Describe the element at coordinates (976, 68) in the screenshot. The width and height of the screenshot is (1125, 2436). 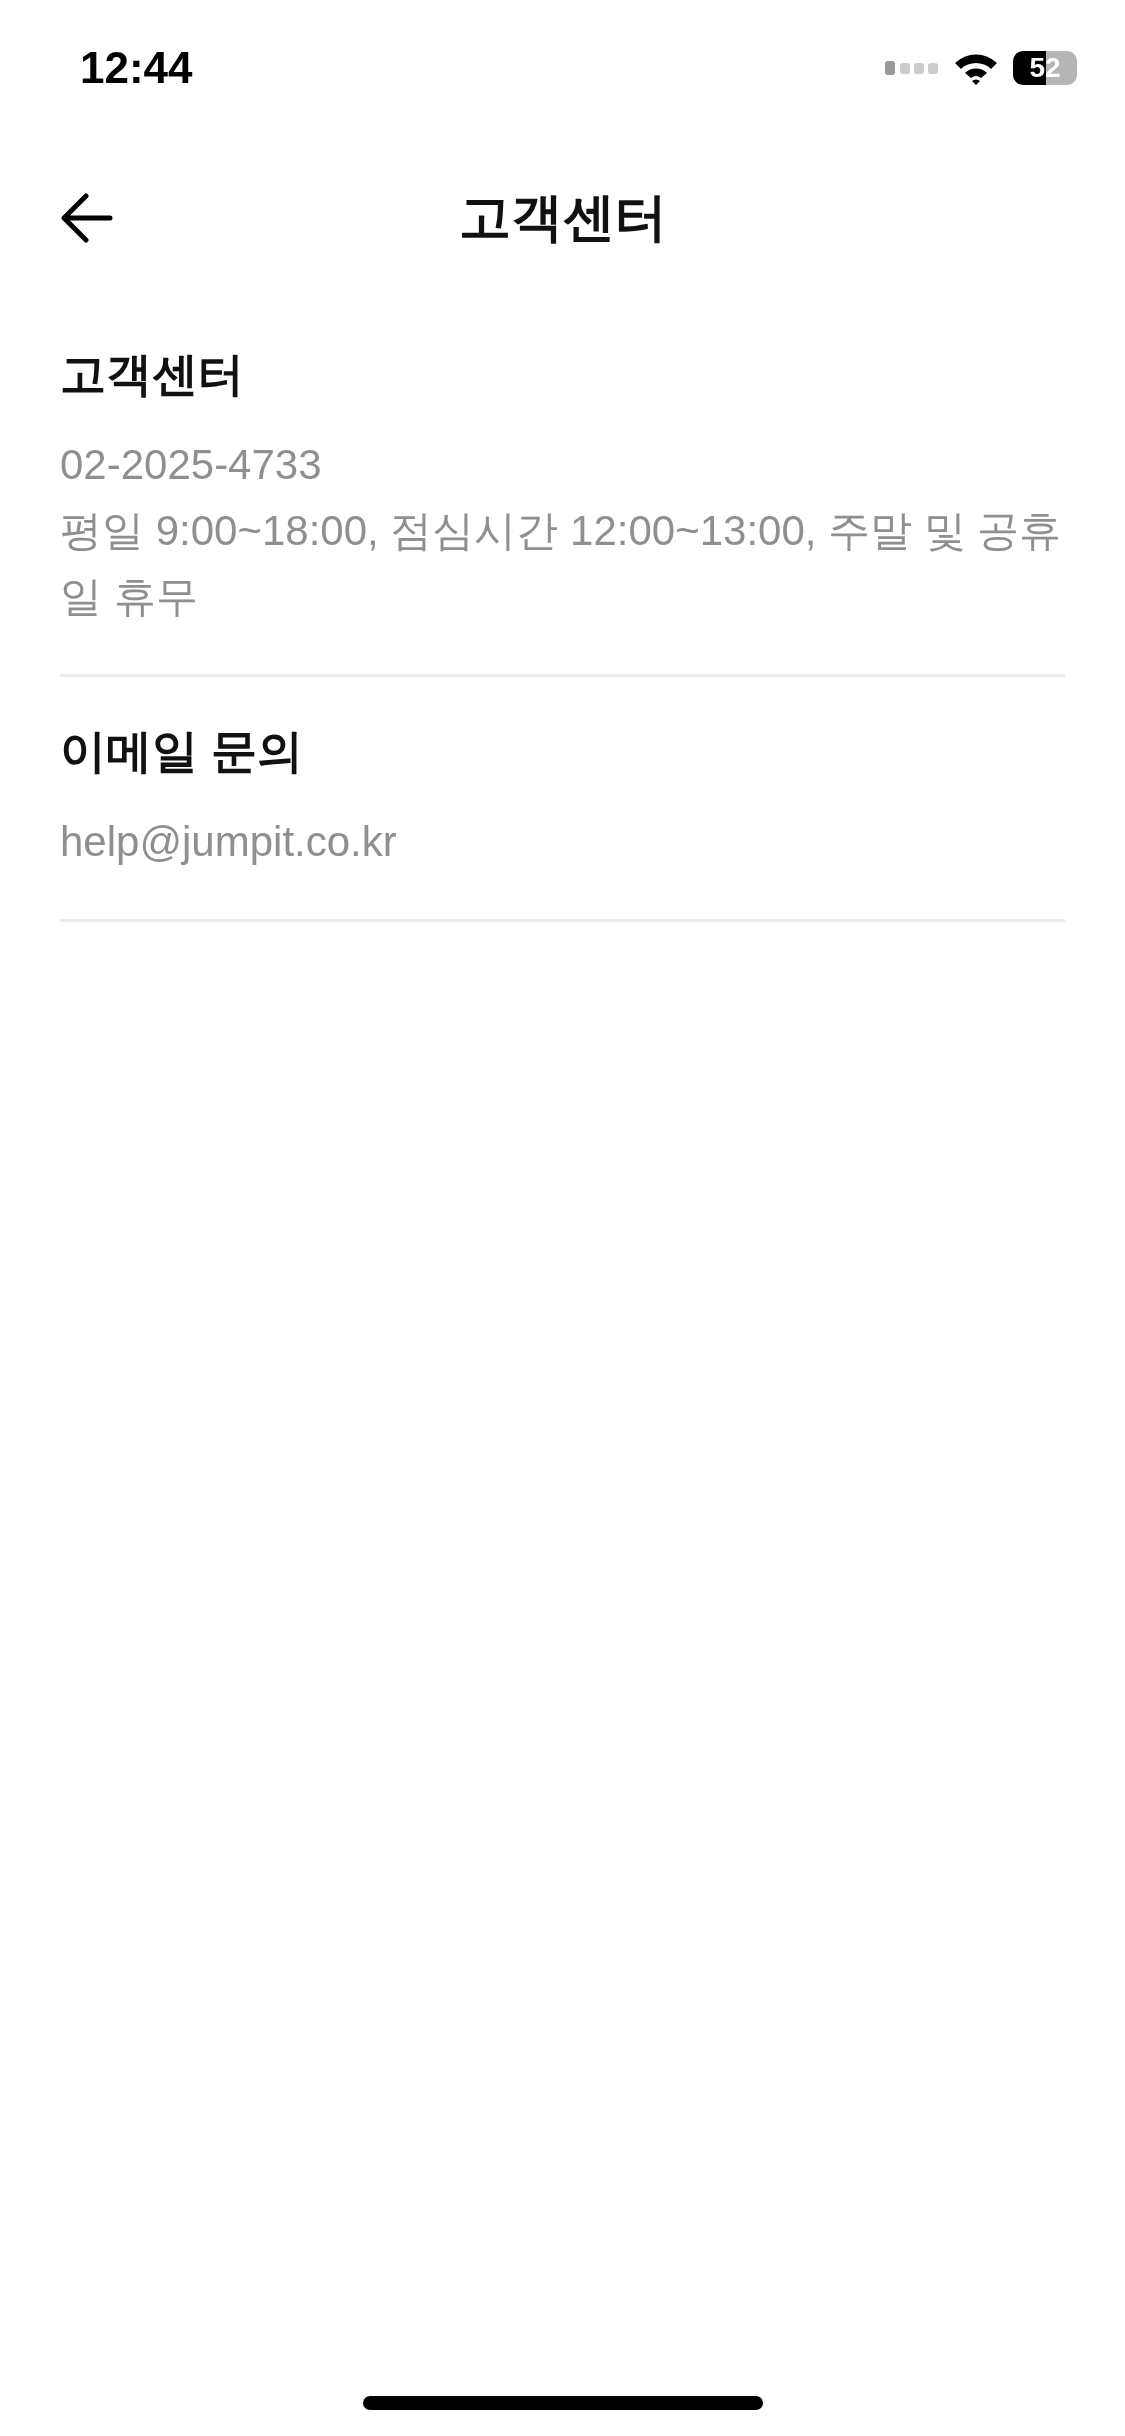
I see `wifi-icon` at that location.